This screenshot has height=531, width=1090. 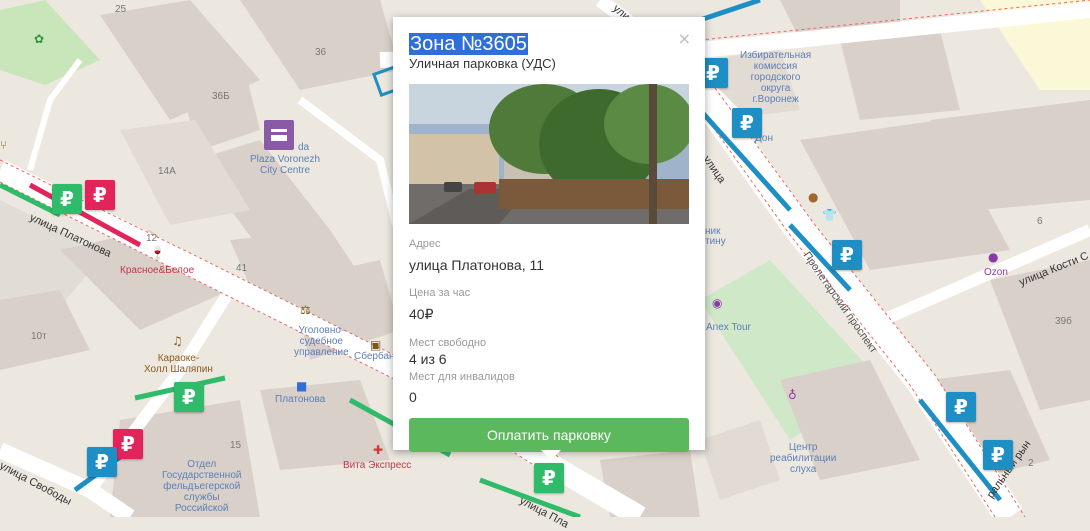 I want to click on bank-icon: ▣, so click(x=376, y=345).